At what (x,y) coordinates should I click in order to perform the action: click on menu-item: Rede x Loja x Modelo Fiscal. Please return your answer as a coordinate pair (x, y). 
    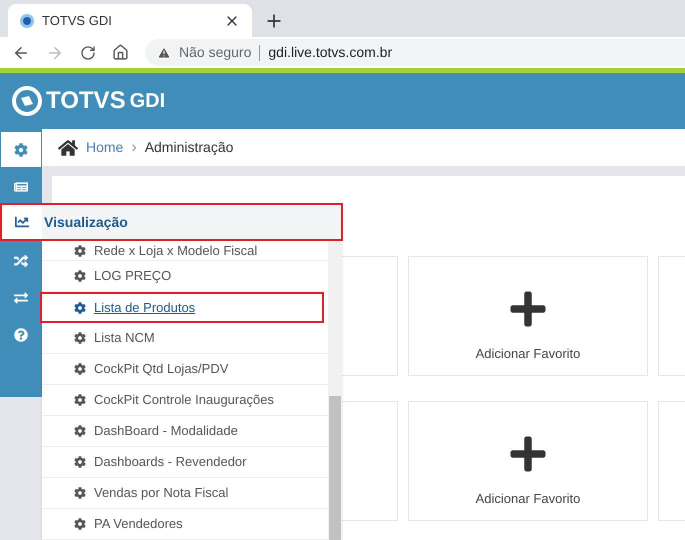
    Looking at the image, I should click on (185, 251).